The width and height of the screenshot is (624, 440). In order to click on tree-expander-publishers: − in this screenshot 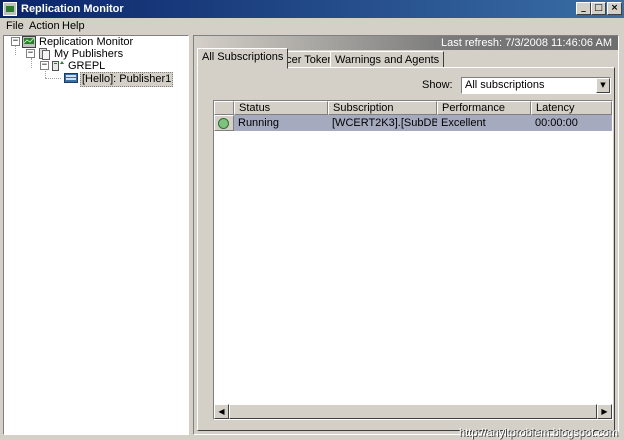, I will do `click(30, 53)`.